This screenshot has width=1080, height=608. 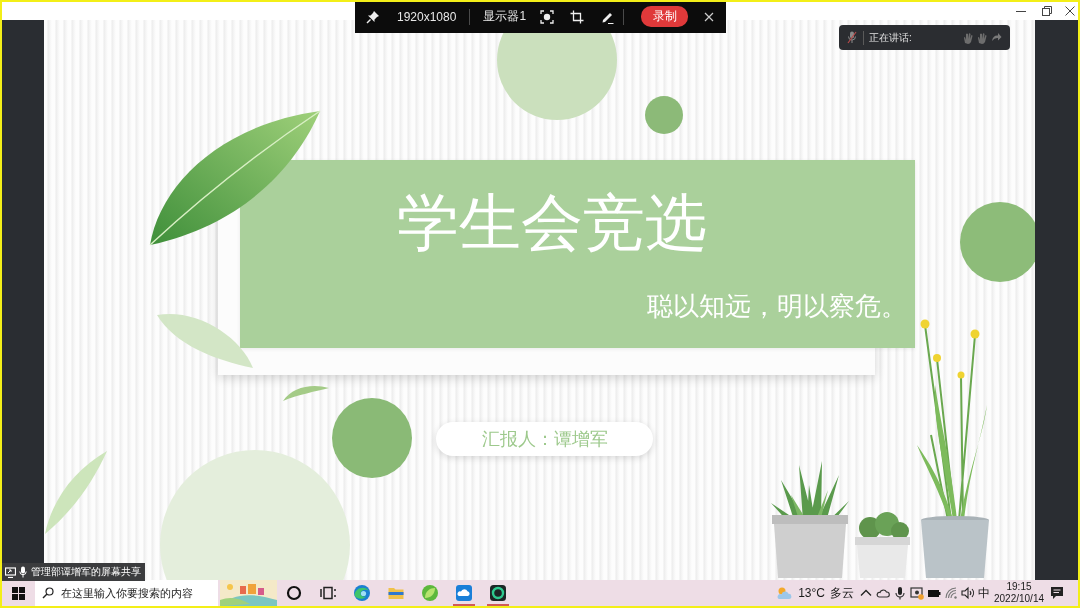 What do you see at coordinates (996, 37) in the screenshot?
I see `curved-arrow-icon` at bounding box center [996, 37].